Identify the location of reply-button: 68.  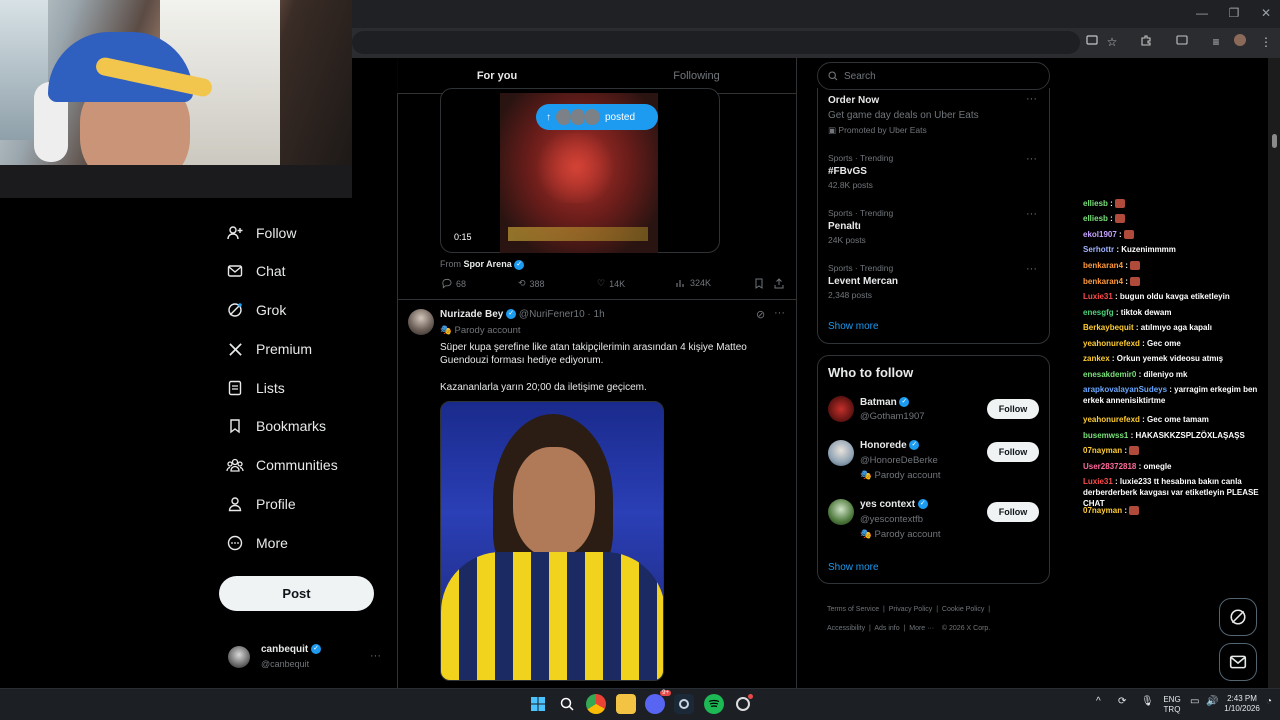
(453, 283).